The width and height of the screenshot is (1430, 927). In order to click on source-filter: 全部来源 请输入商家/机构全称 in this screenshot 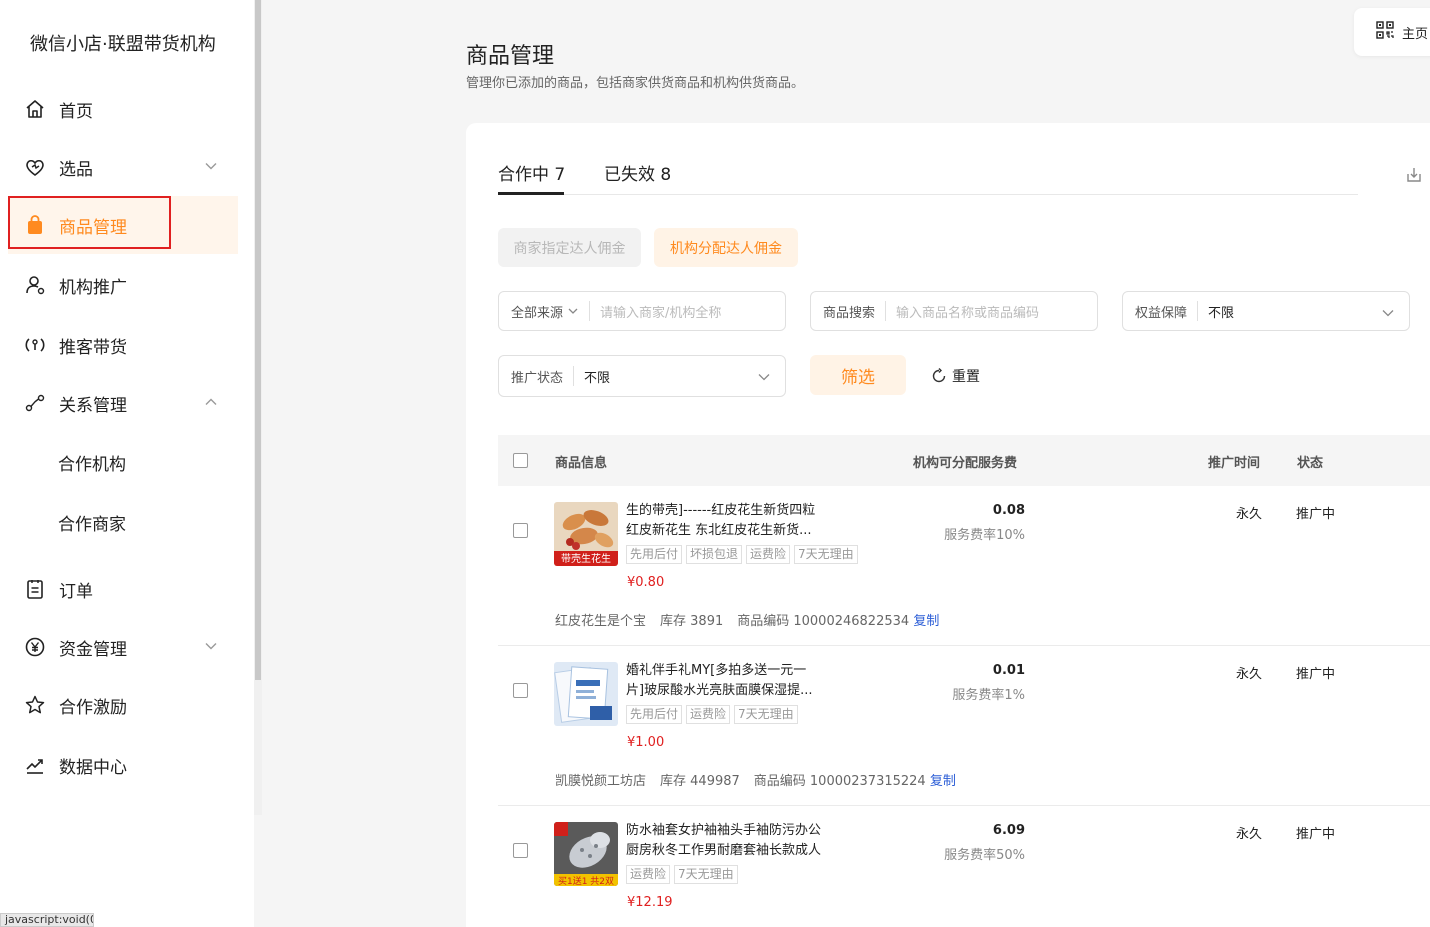, I will do `click(642, 311)`.